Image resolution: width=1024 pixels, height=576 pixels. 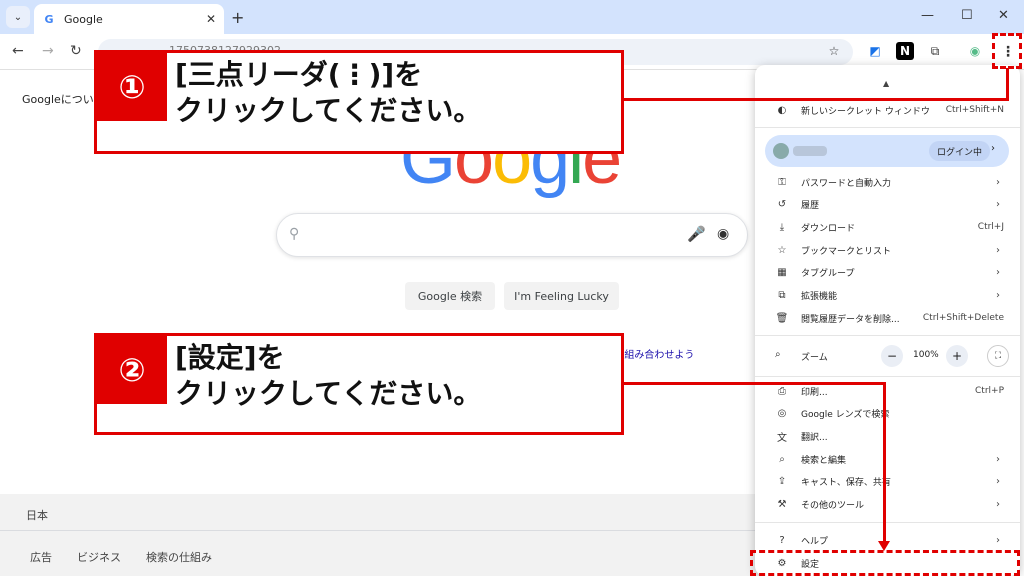 I want to click on menu-item-label: キャスト、保存、共有, so click(x=846, y=482).